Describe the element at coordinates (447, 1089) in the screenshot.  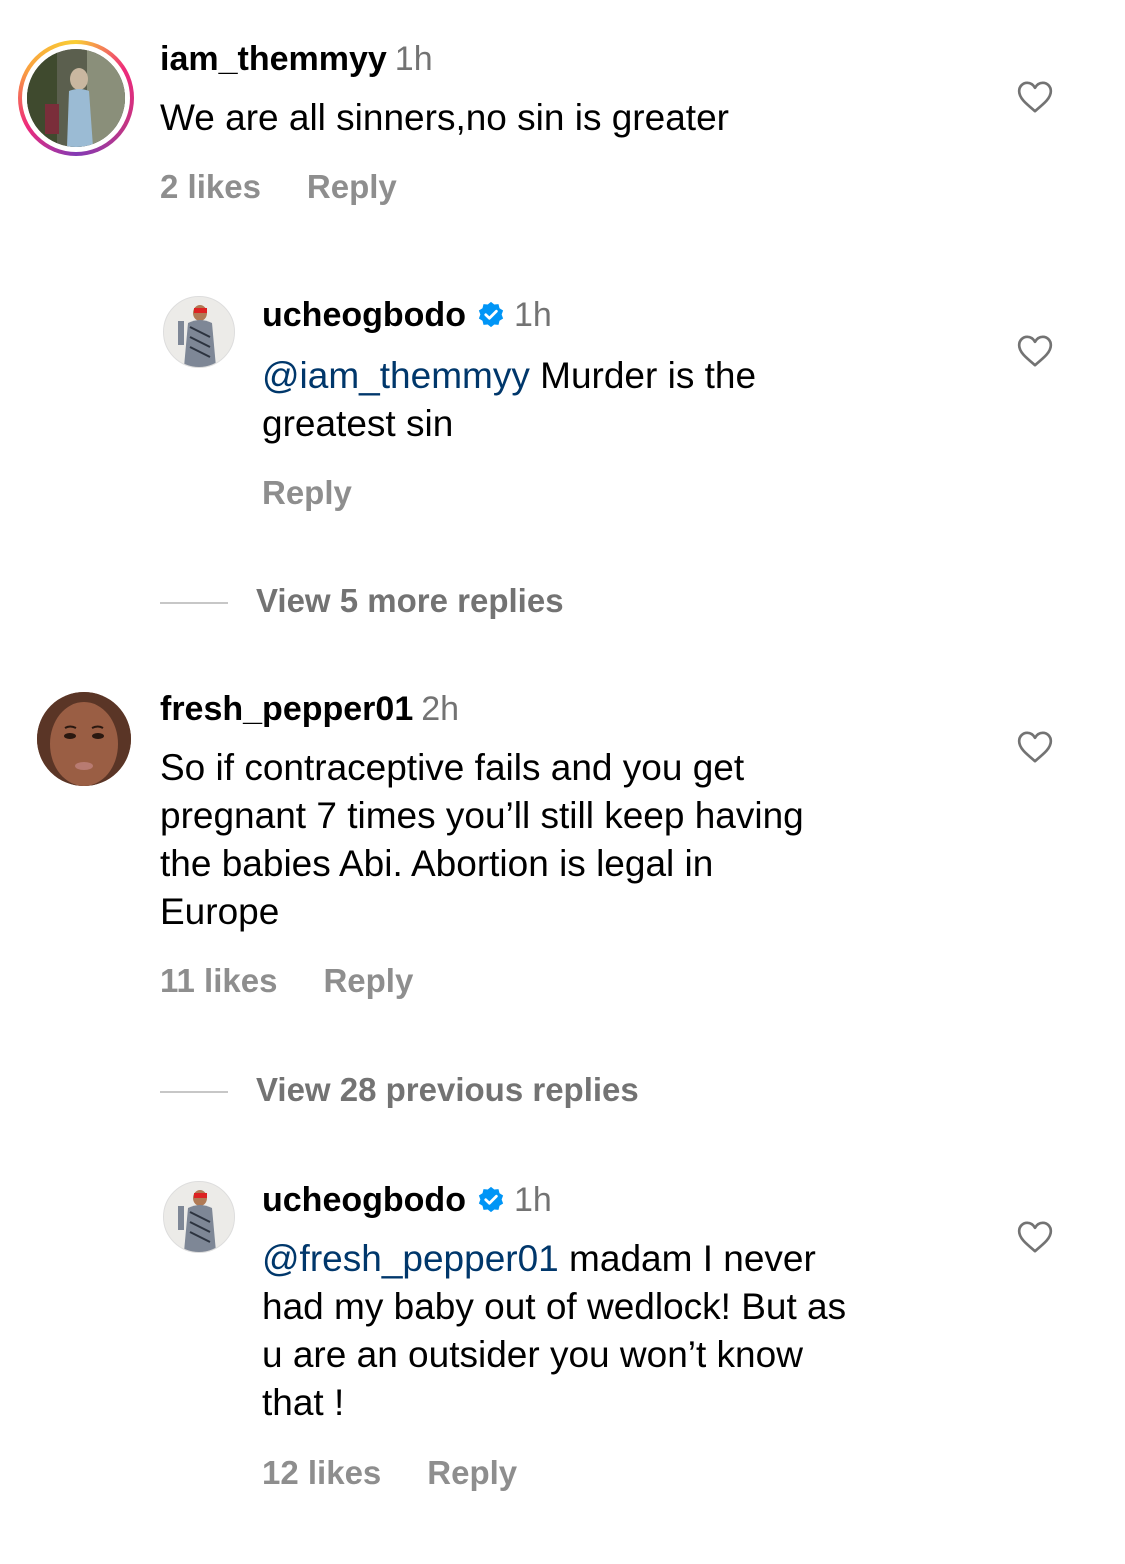
I see `view-more-label: View 28 previous replies` at that location.